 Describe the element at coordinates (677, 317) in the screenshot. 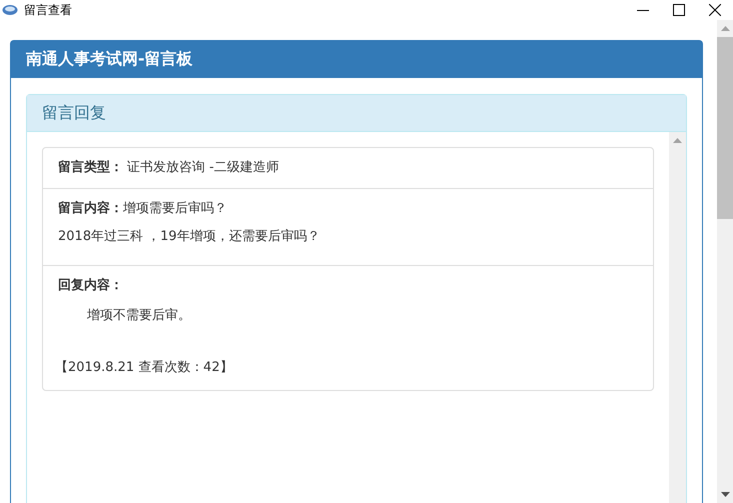

I see `inner-scrollbar` at that location.